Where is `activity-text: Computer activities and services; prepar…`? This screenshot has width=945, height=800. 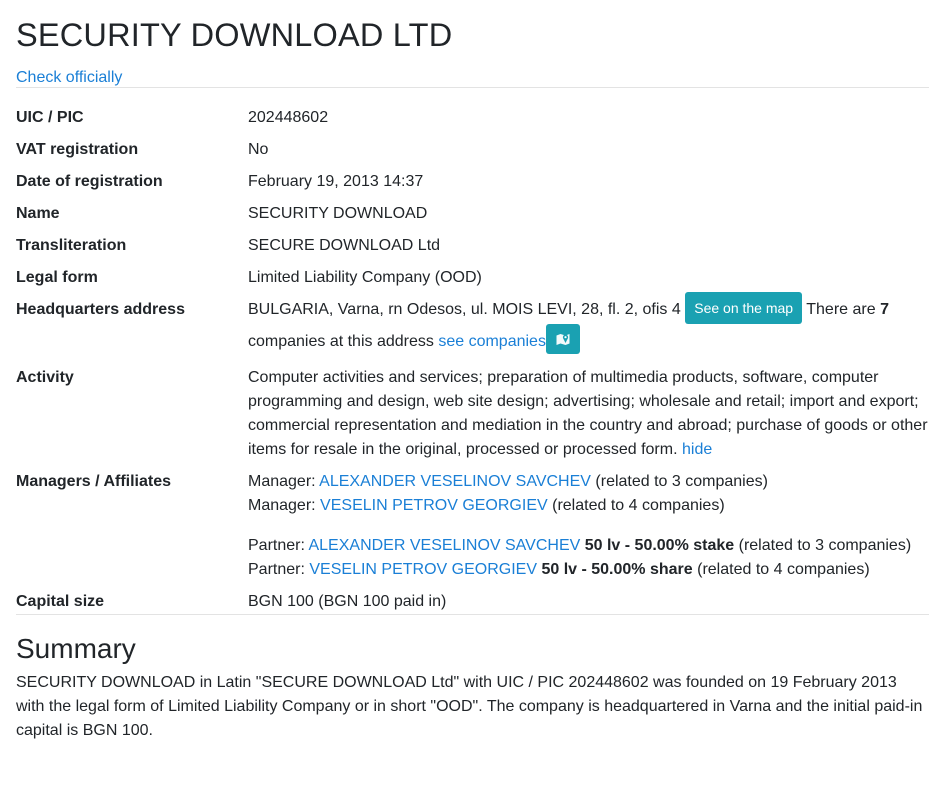 activity-text: Computer activities and services; prepar… is located at coordinates (588, 413).